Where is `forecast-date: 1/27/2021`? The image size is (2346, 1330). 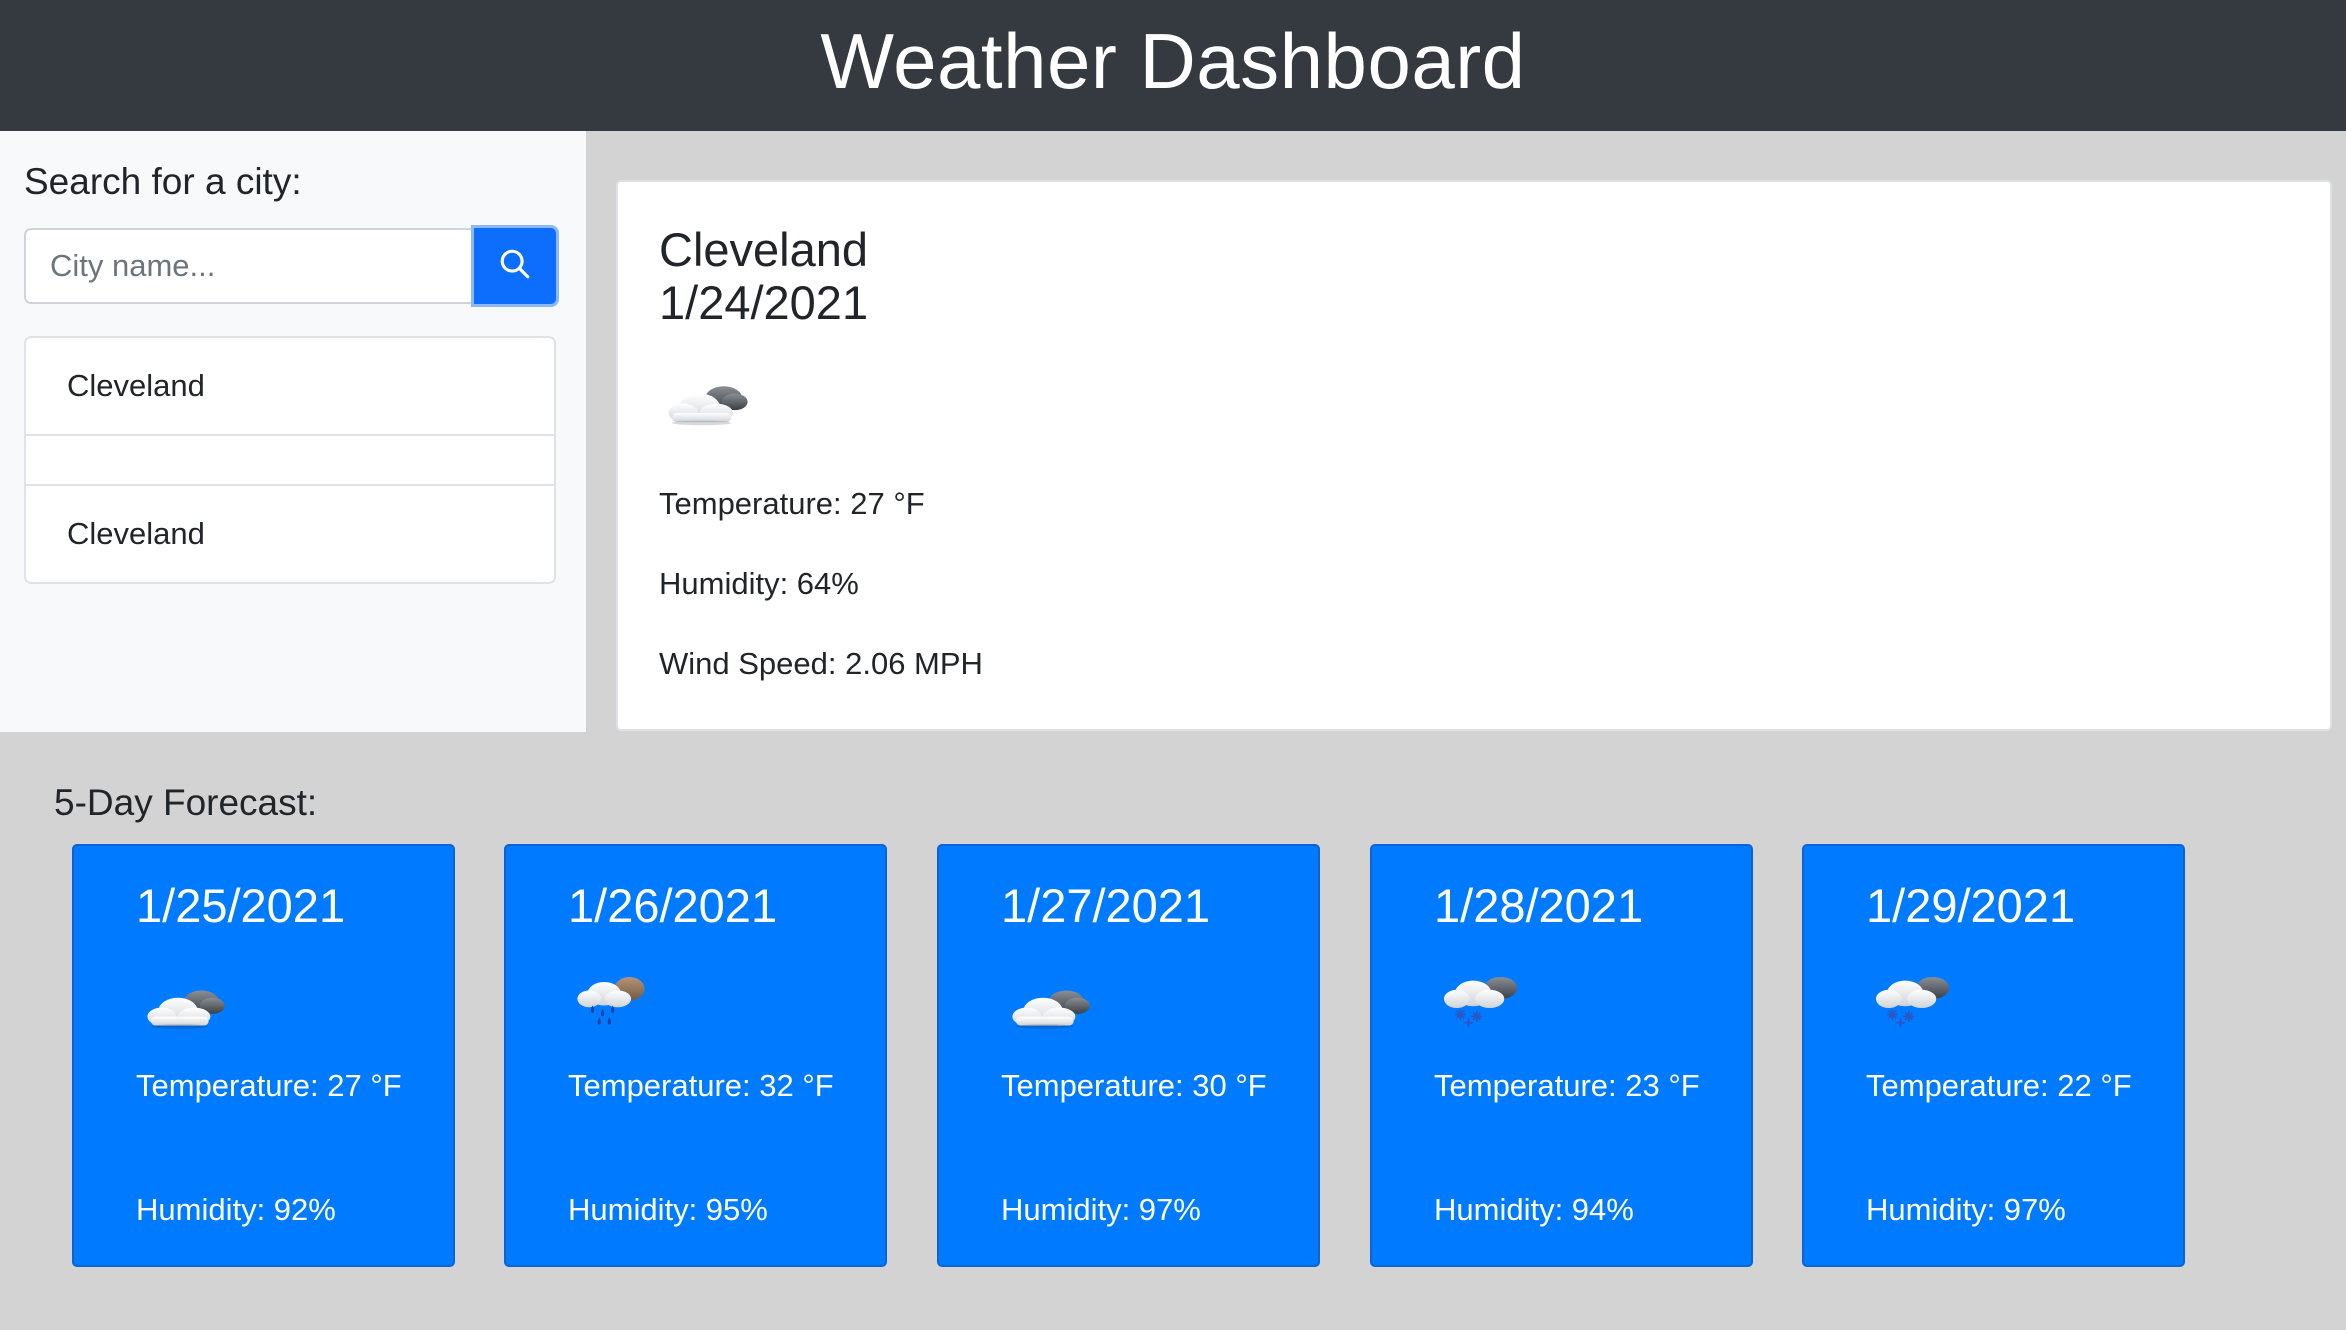
forecast-date: 1/27/2021 is located at coordinates (1106, 905).